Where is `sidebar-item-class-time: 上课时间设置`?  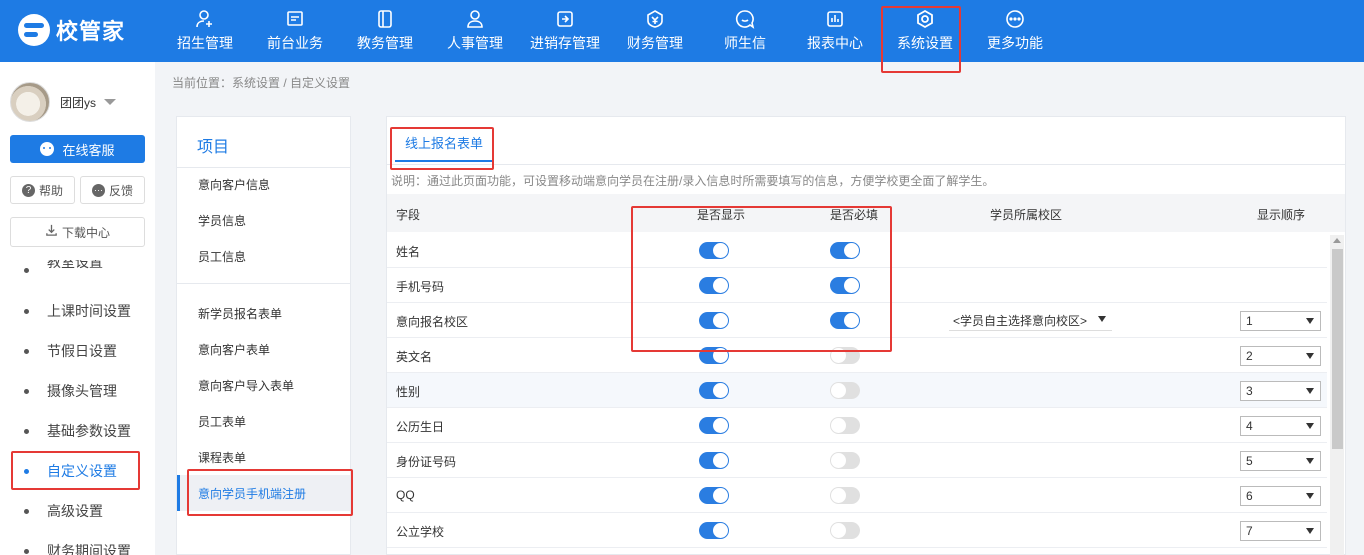 sidebar-item-class-time: 上课时间设置 is located at coordinates (77, 311).